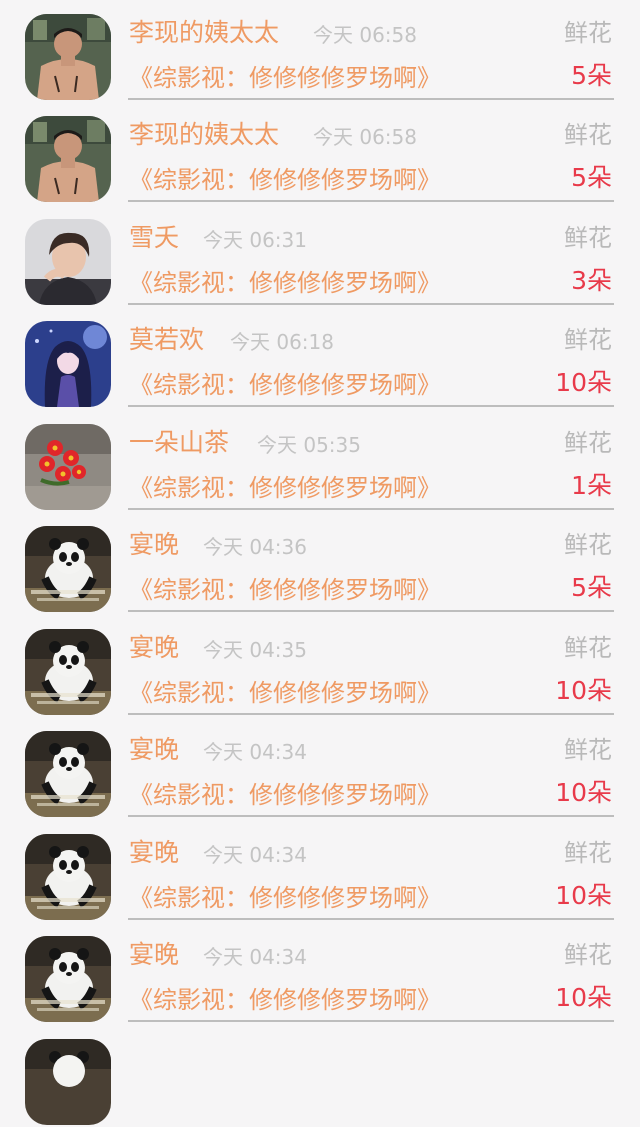  What do you see at coordinates (154, 238) in the screenshot?
I see `sender-name: 雪夭` at bounding box center [154, 238].